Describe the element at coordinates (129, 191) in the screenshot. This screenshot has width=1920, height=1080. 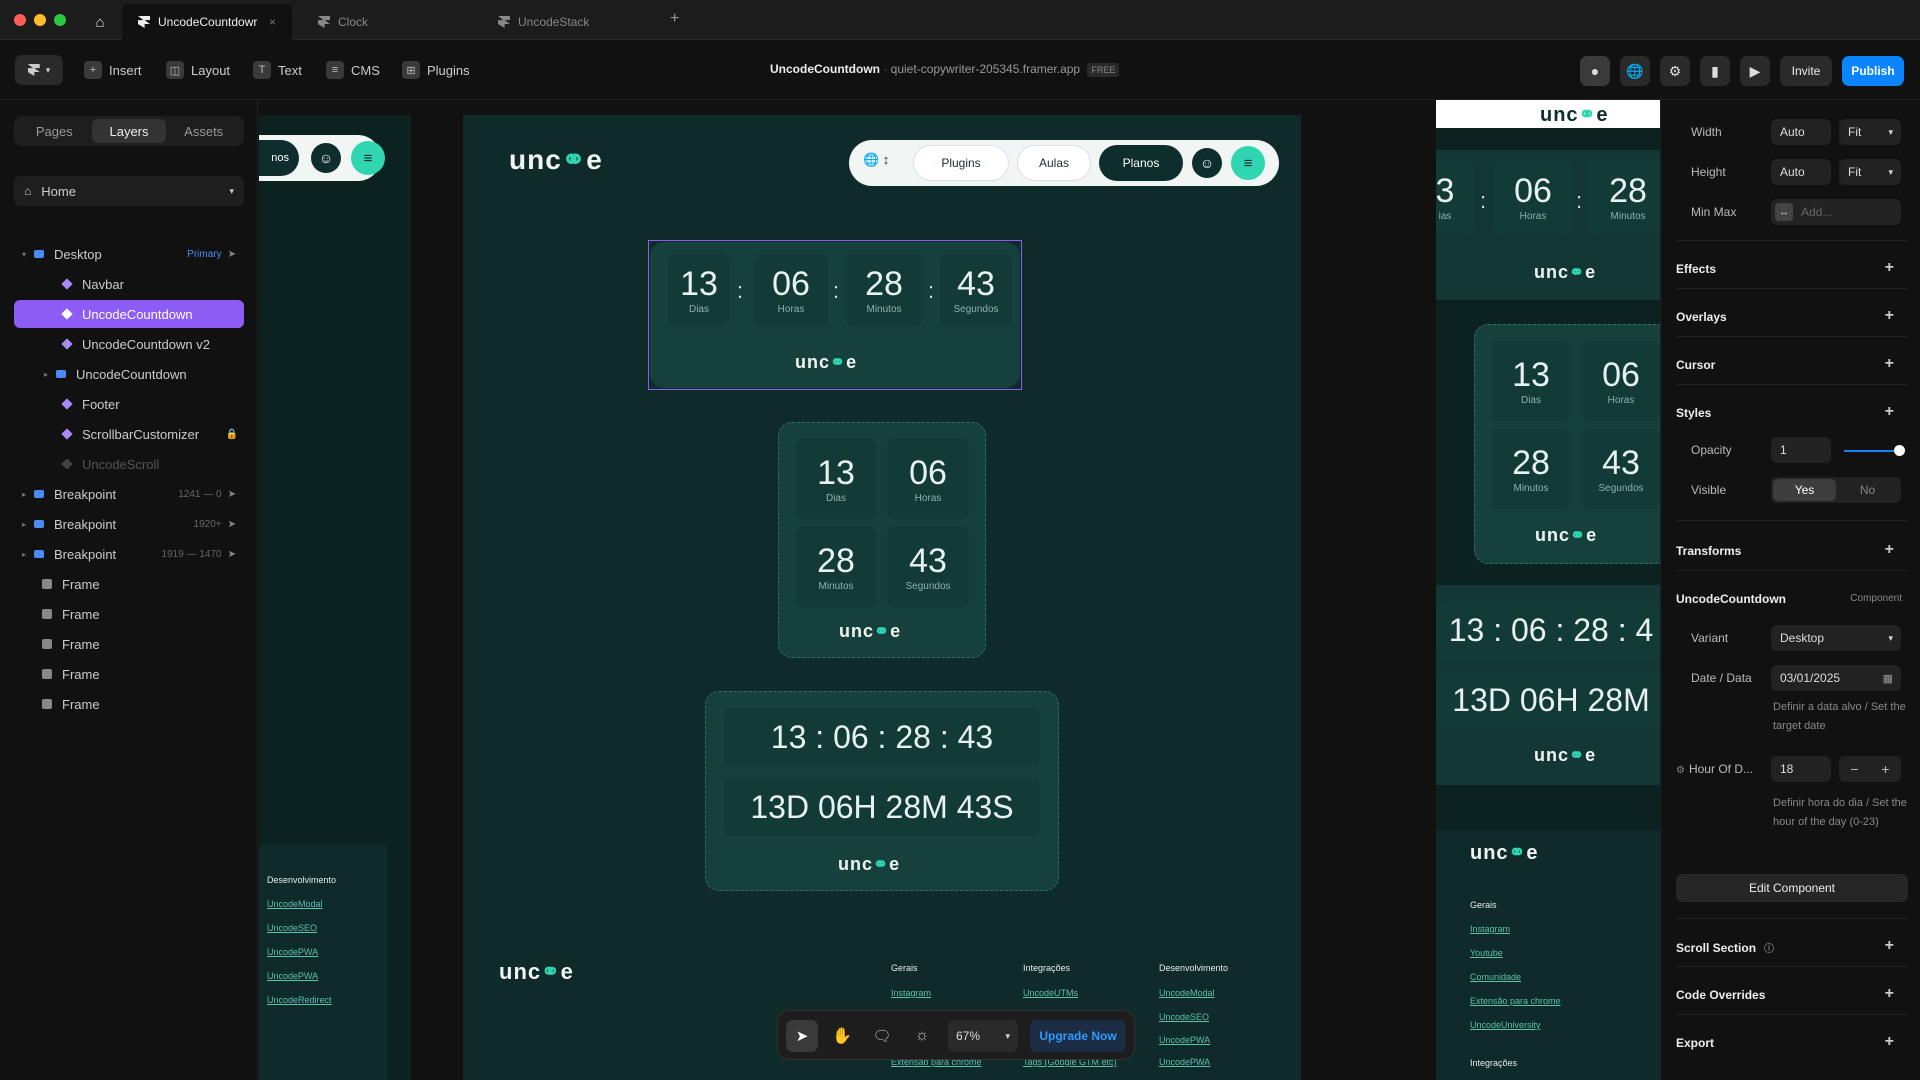
I see `page-selector: ⌂ Home ▾` at that location.